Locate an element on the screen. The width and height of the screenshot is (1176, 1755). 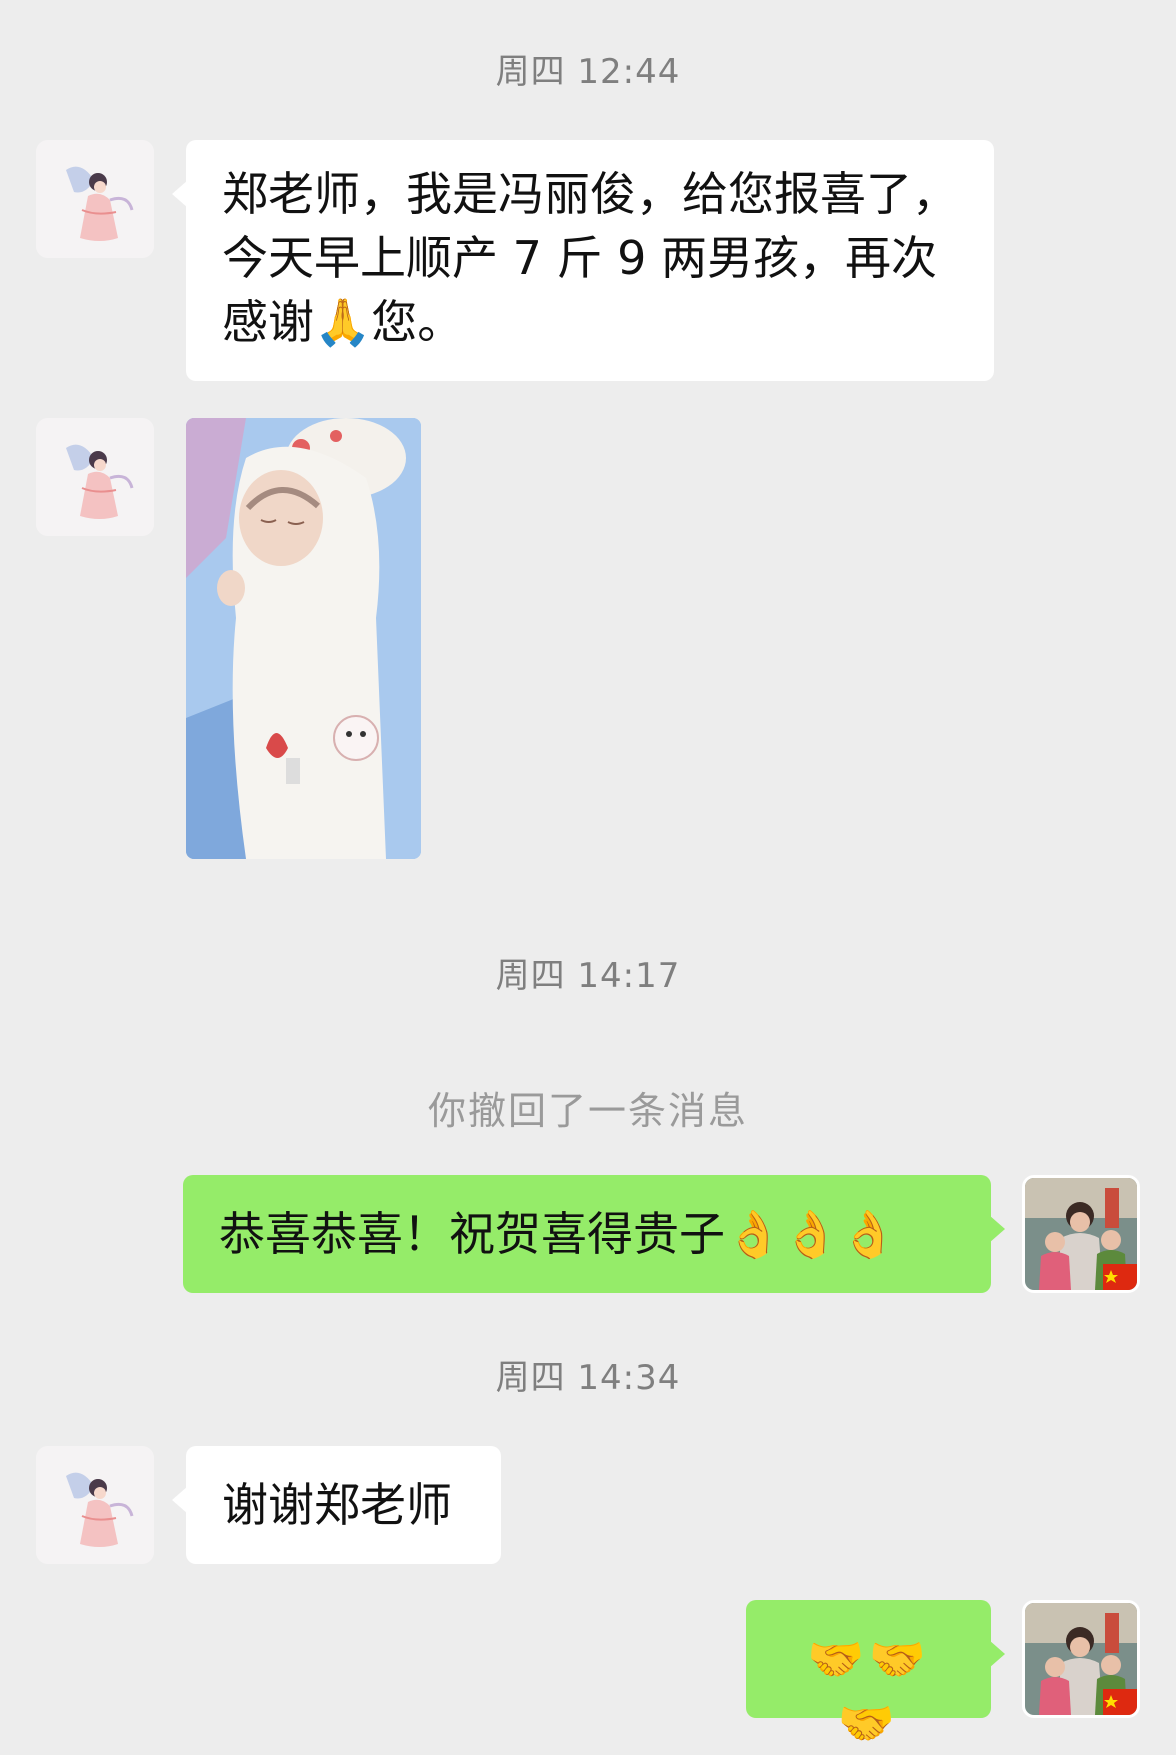
message-bubble-incoming: 谢谢郑老师 is located at coordinates (336, 1505).